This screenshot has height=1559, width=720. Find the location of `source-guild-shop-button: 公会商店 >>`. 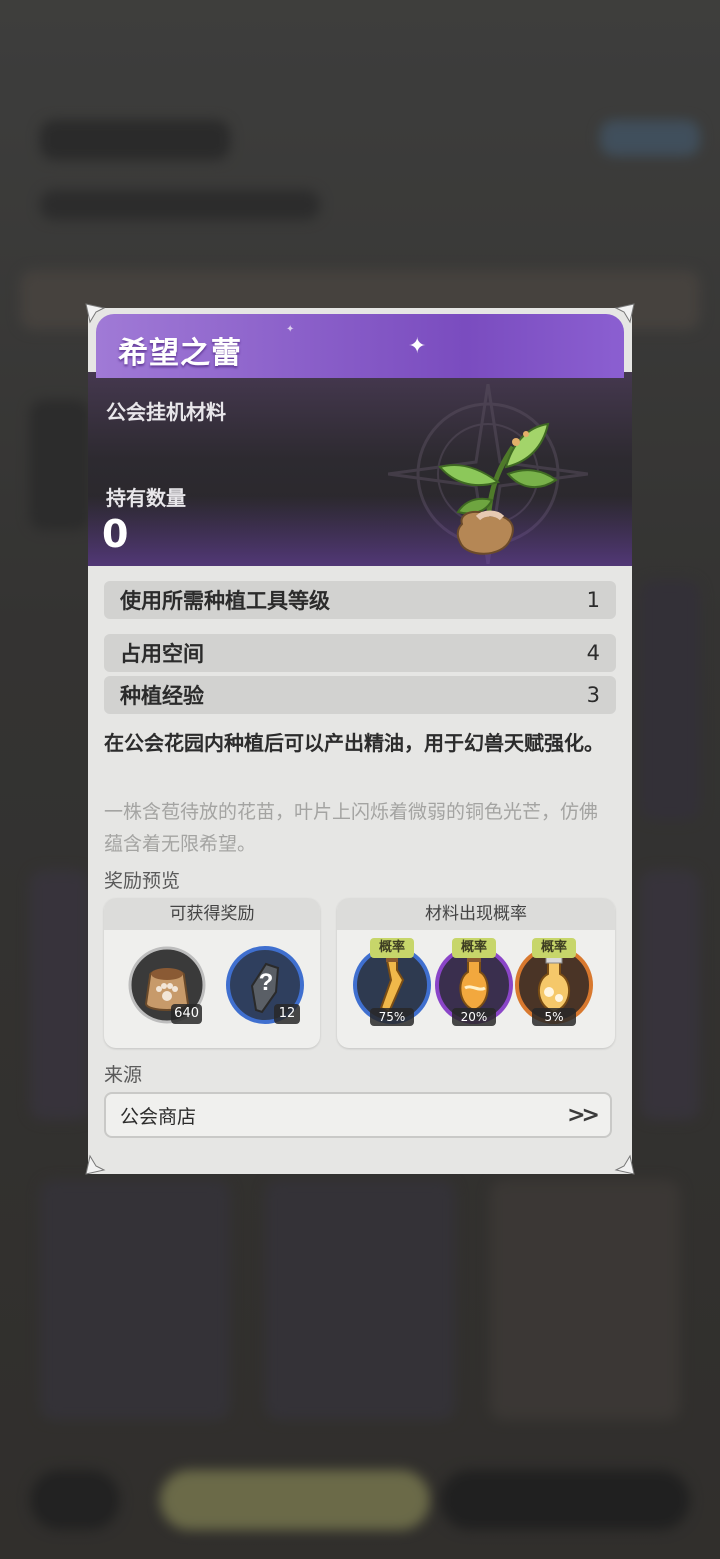

source-guild-shop-button: 公会商店 >> is located at coordinates (358, 1115).